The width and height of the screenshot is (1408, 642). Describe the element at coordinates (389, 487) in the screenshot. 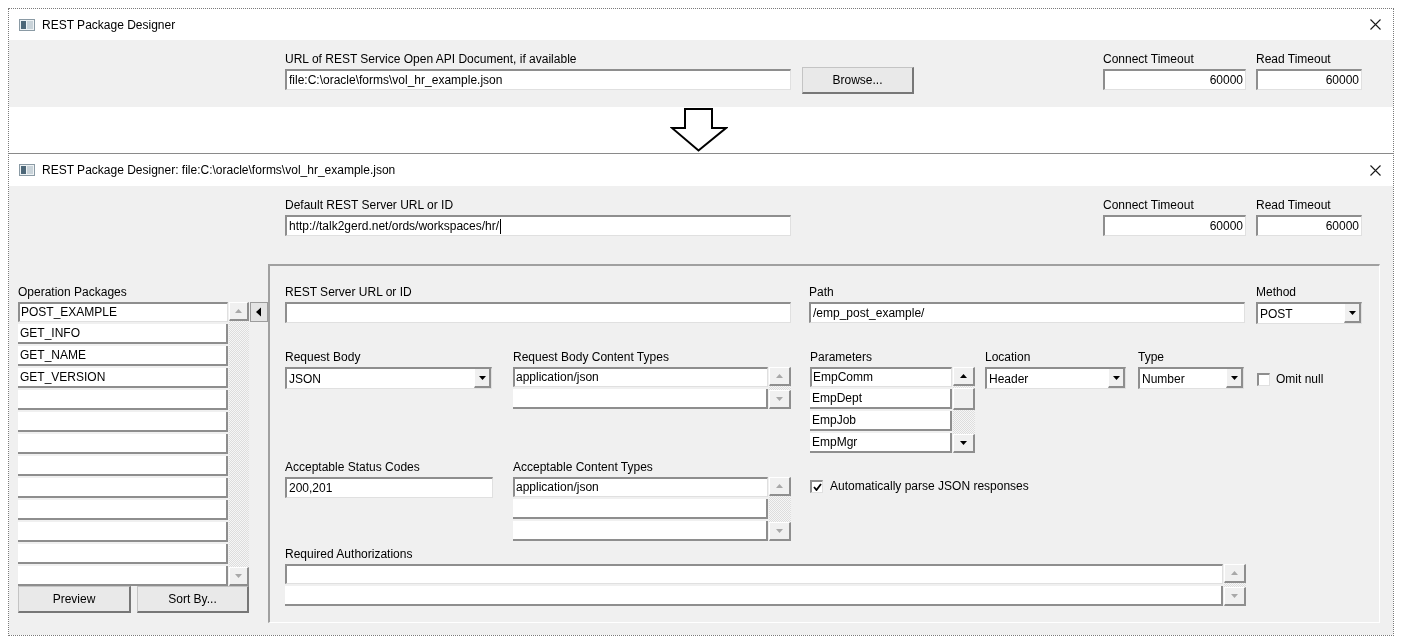

I see `status-codes-field: 200,201` at that location.